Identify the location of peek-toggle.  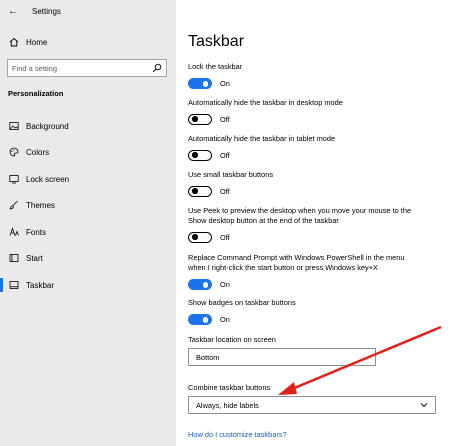
(200, 237).